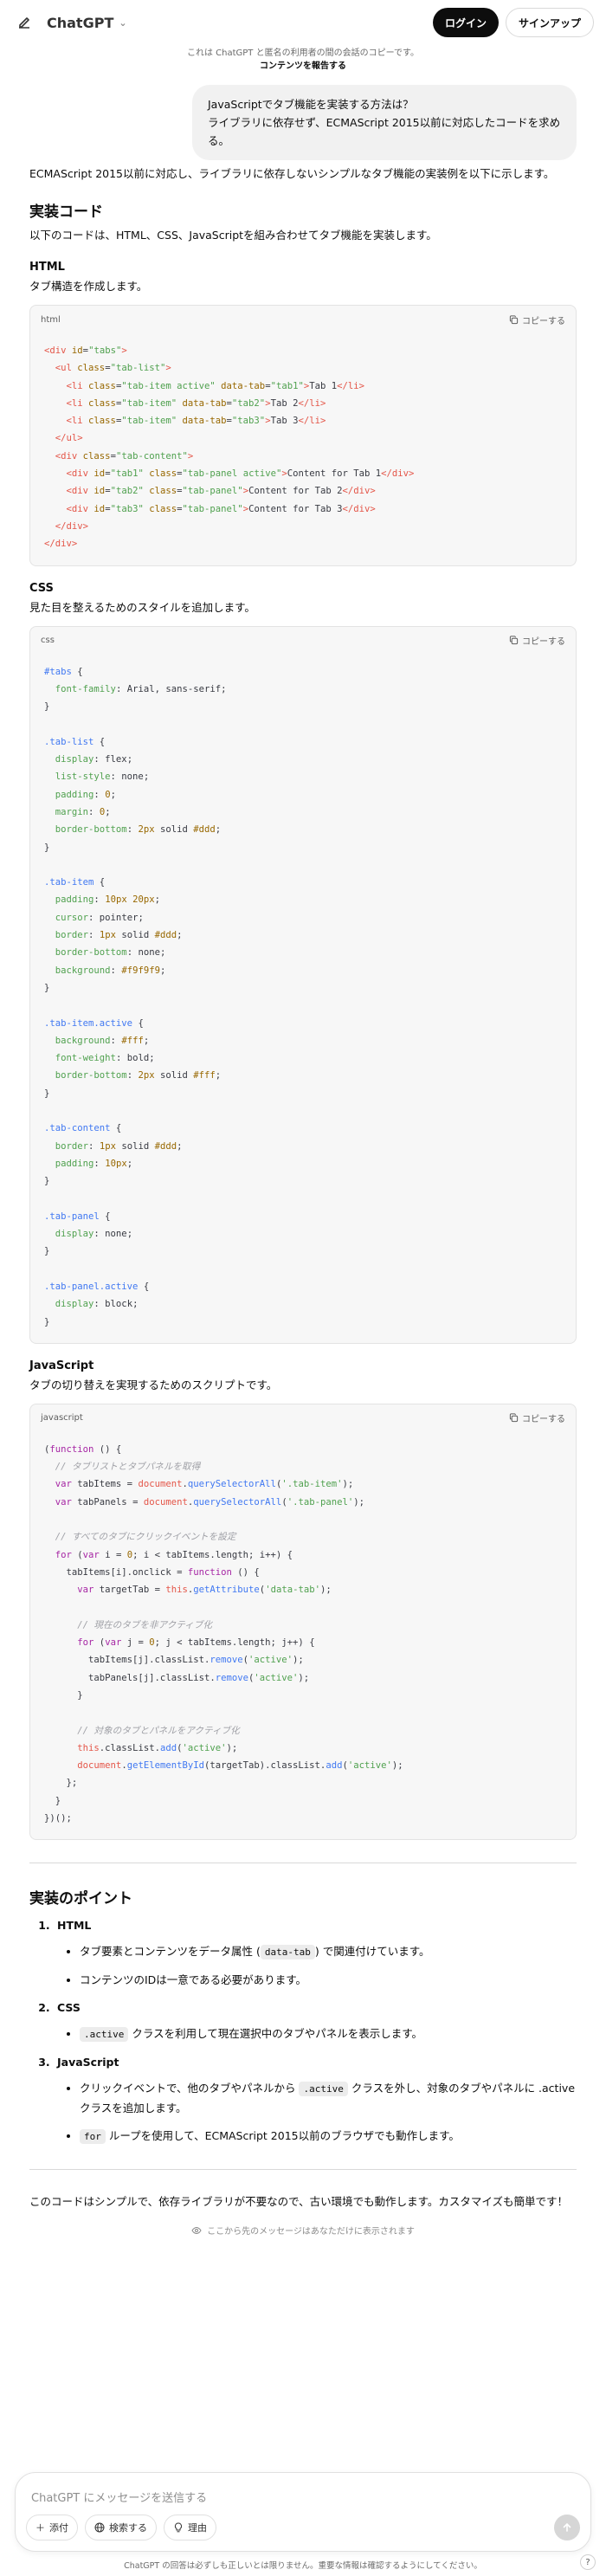  Describe the element at coordinates (75, 1926) in the screenshot. I see `point-title: HTML` at that location.